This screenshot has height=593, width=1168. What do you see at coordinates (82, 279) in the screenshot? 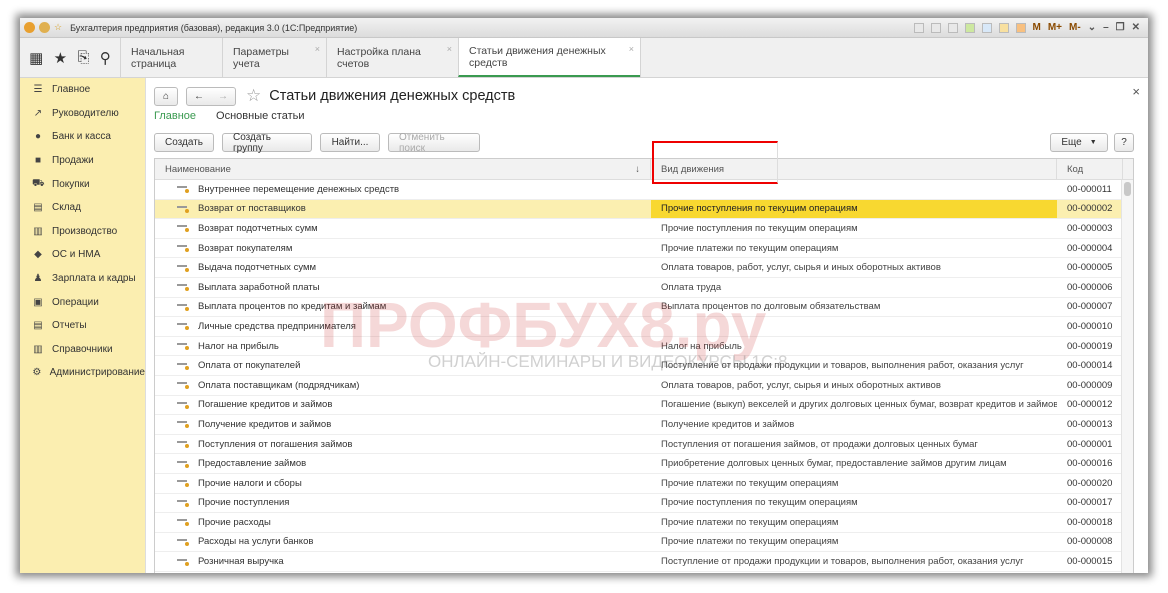
I see `sidebar-item: ♟ Зарплата и кадры` at bounding box center [82, 279].